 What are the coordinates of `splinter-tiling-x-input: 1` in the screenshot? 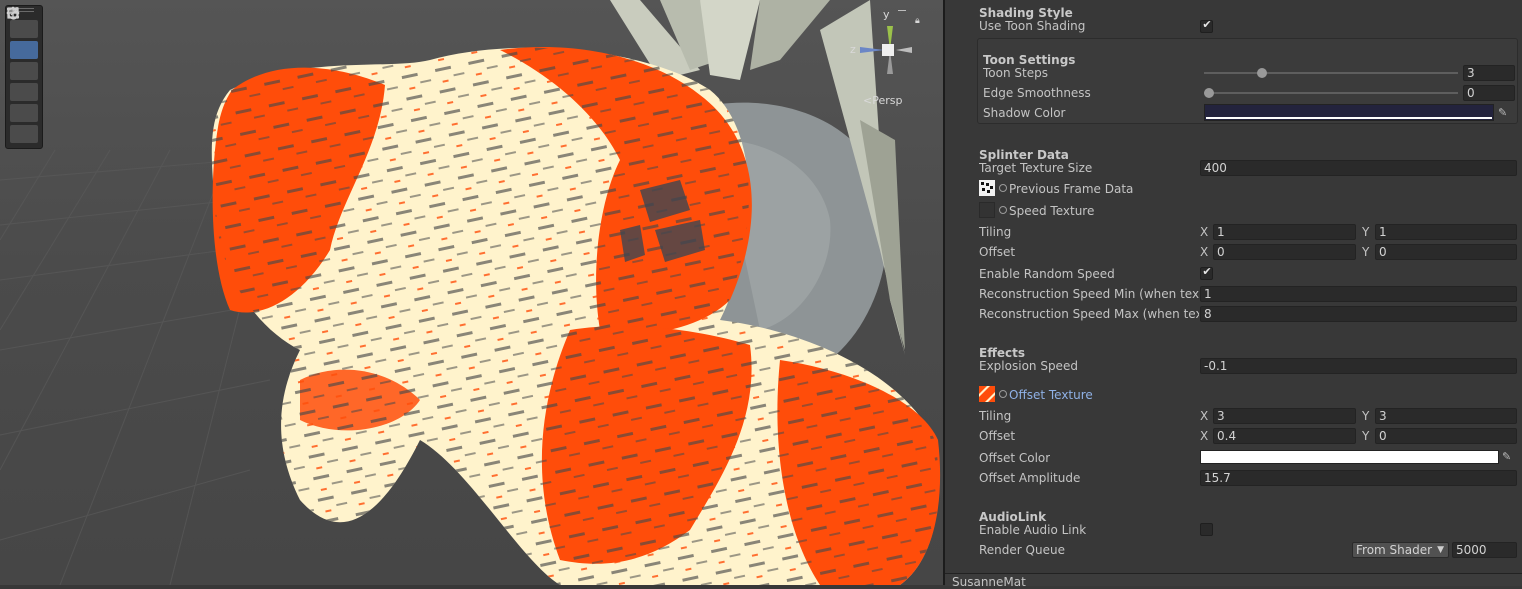 It's located at (1284, 232).